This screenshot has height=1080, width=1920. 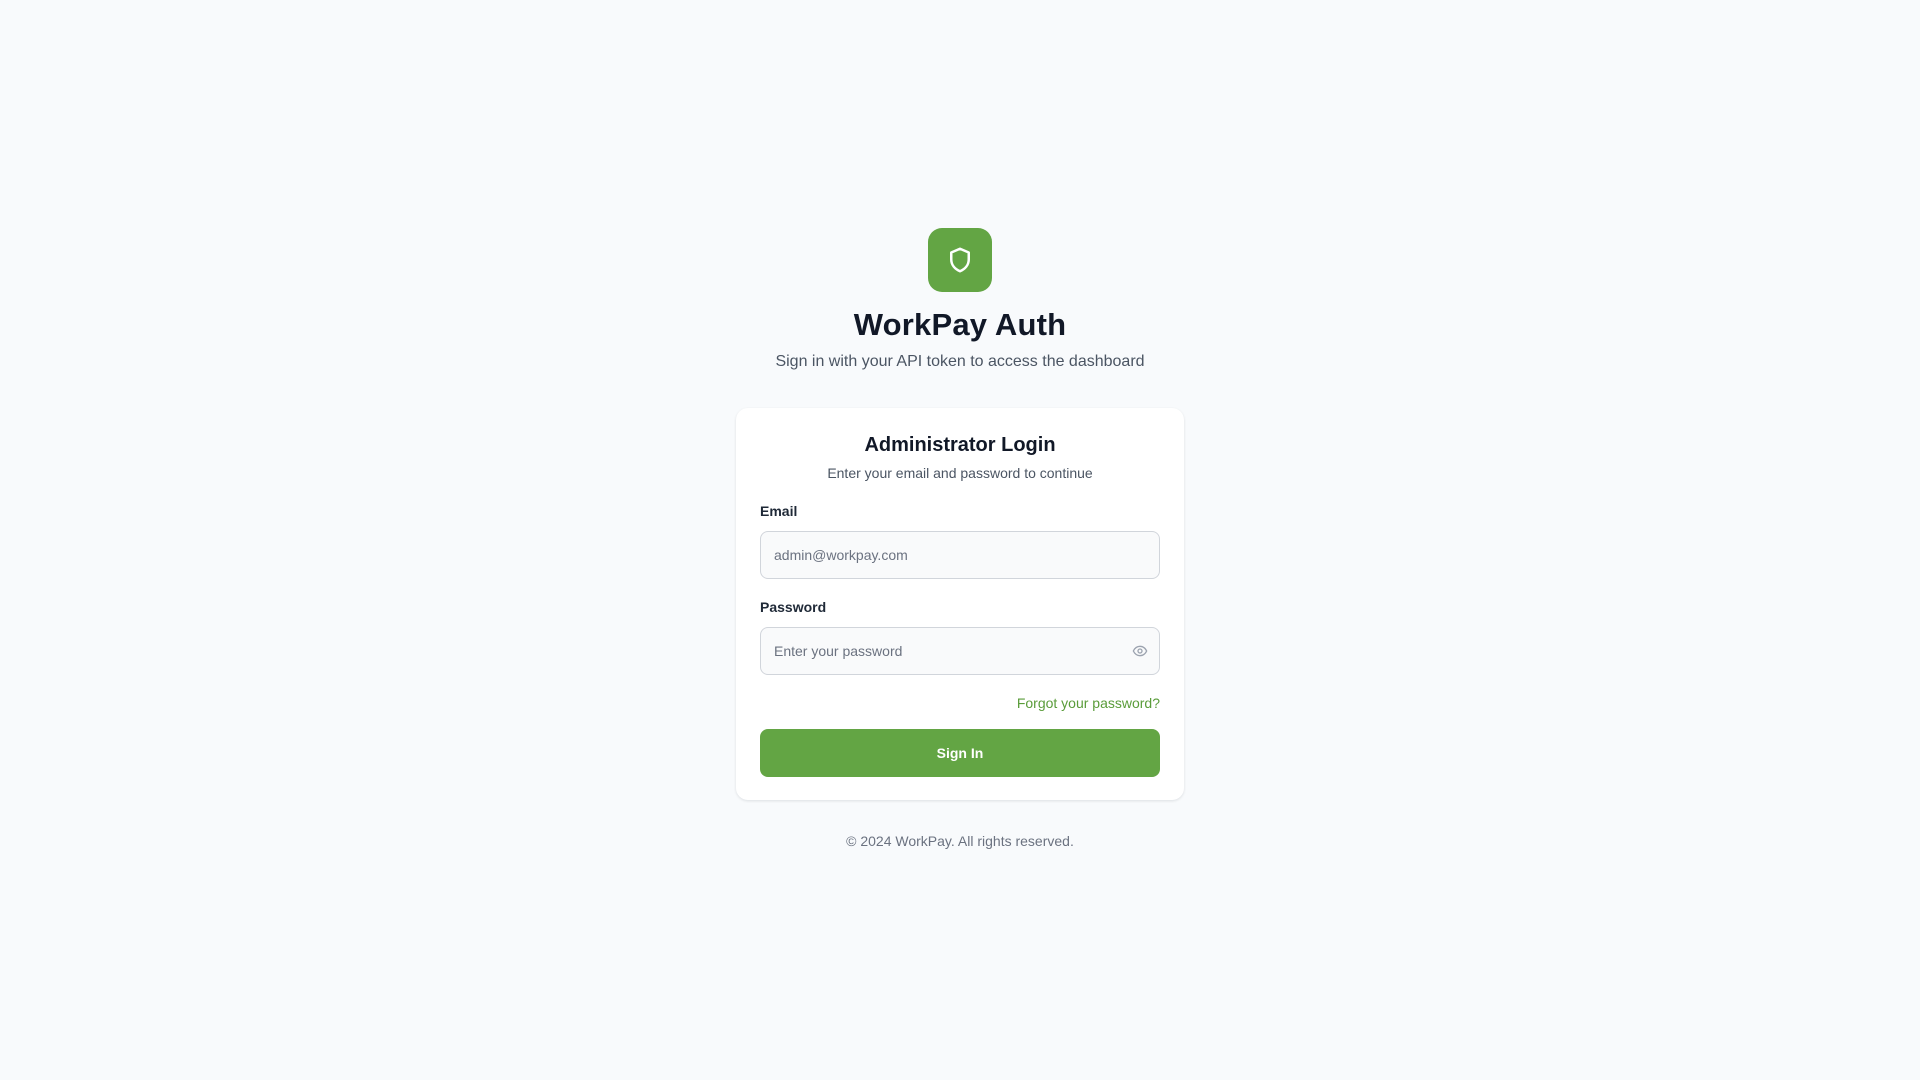 I want to click on card-title: Administrator Login, so click(x=960, y=445).